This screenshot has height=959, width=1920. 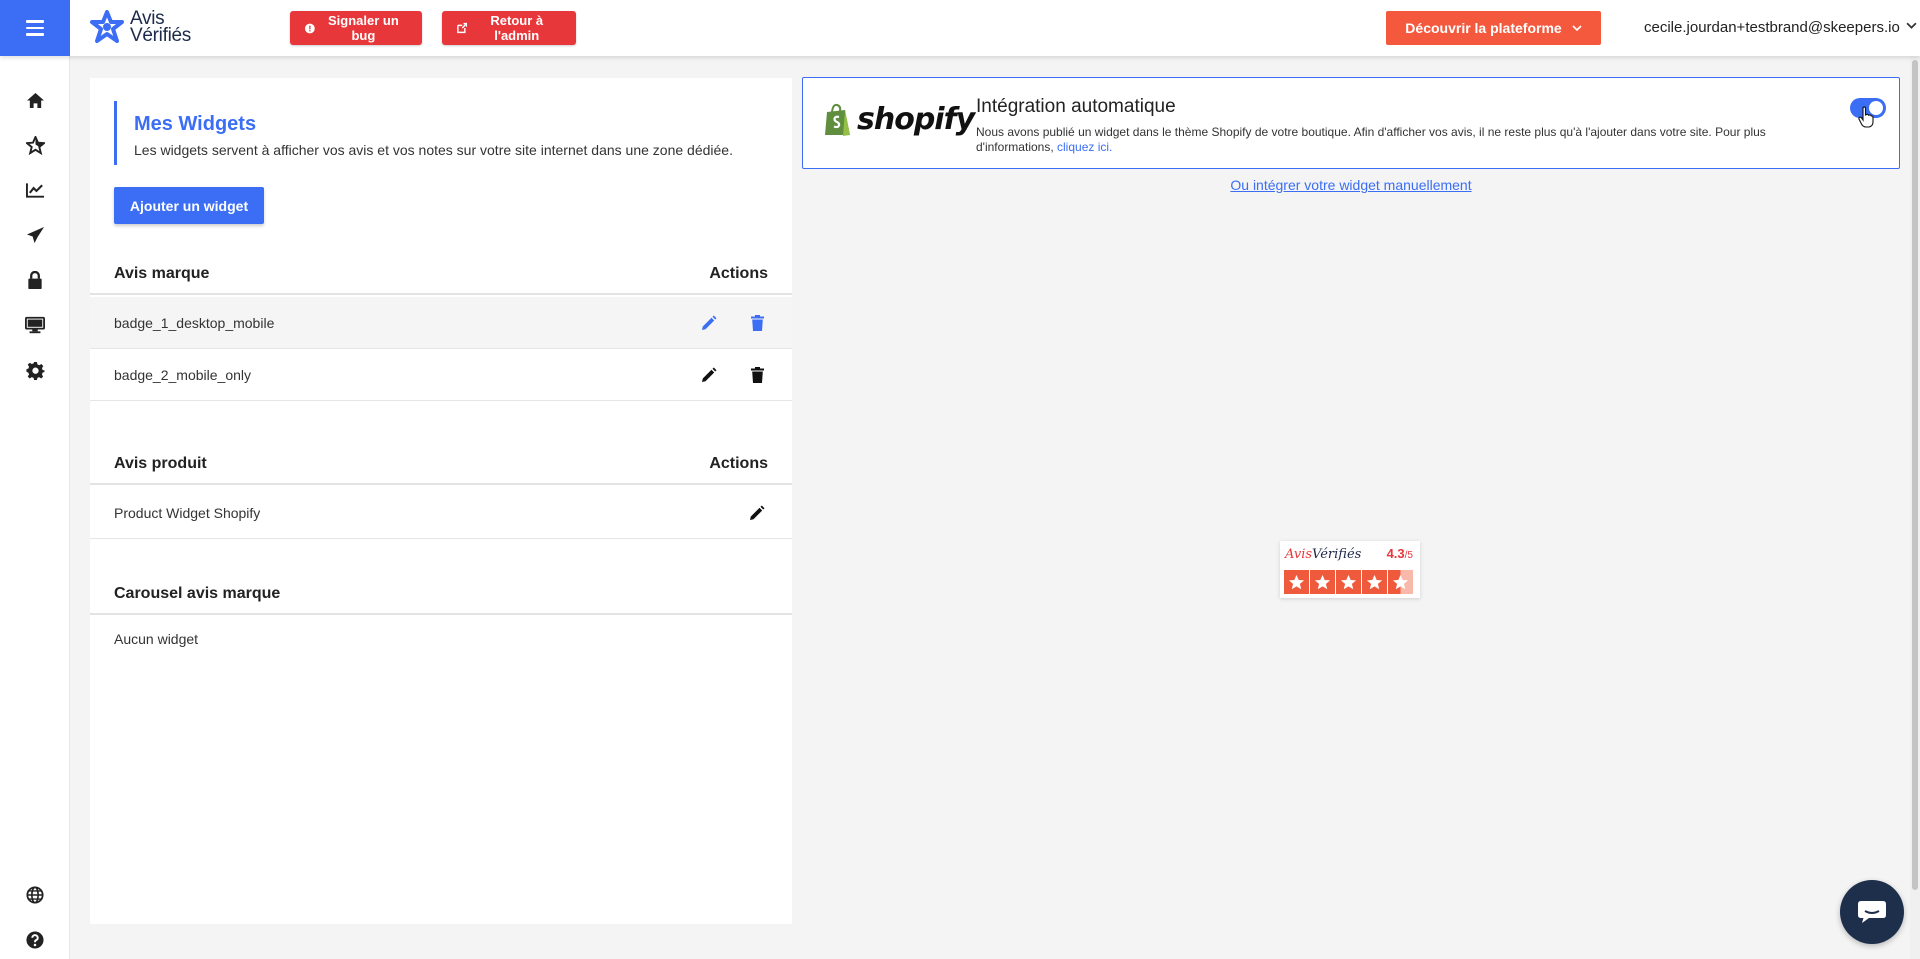 I want to click on back-to-admin-button: Retour à l'admin, so click(x=509, y=28).